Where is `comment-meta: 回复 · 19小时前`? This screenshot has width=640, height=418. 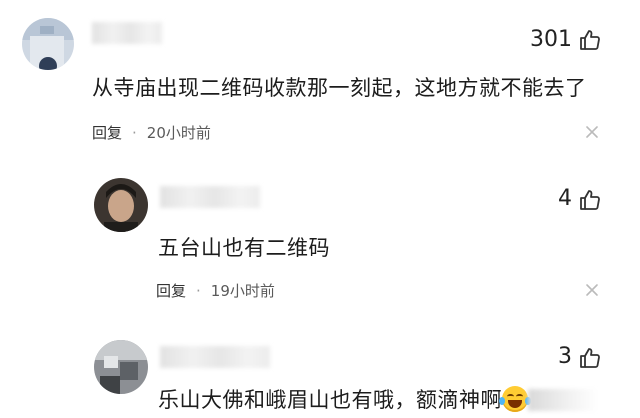
comment-meta: 回复 · 19小时前 is located at coordinates (215, 290).